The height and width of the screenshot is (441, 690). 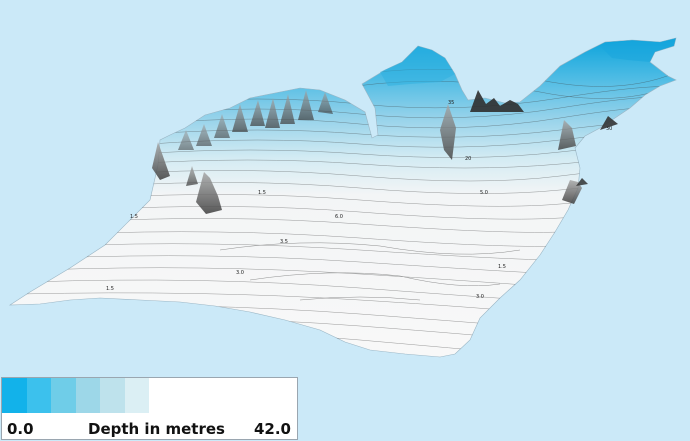 What do you see at coordinates (284, 242) in the screenshot?
I see `svg-text: 3.5` at bounding box center [284, 242].